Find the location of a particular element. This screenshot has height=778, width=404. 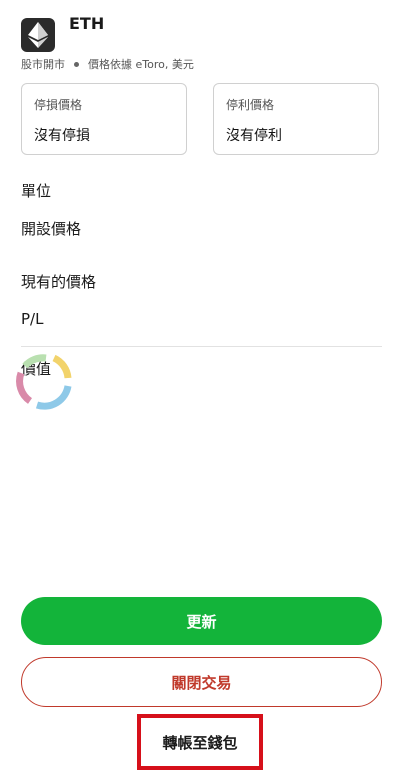

stop-loss-value: 沒有停損 is located at coordinates (62, 136).